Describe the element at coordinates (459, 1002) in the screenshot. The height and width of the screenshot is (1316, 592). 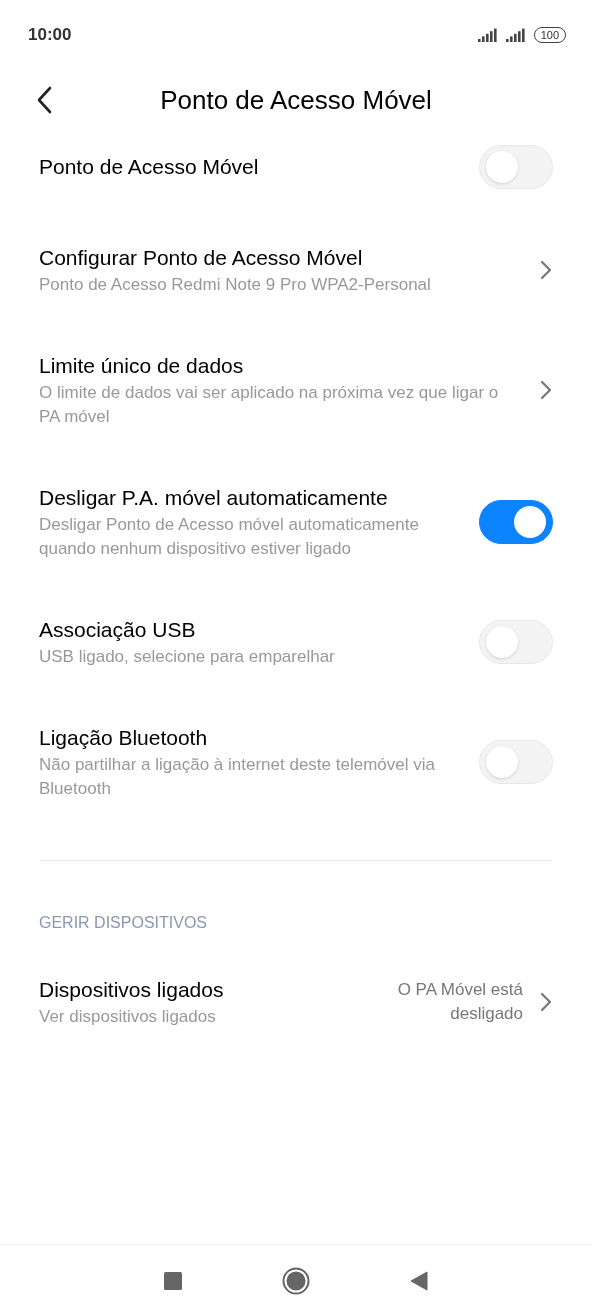
I see `setting-value: O PA Móvel está desligado` at that location.